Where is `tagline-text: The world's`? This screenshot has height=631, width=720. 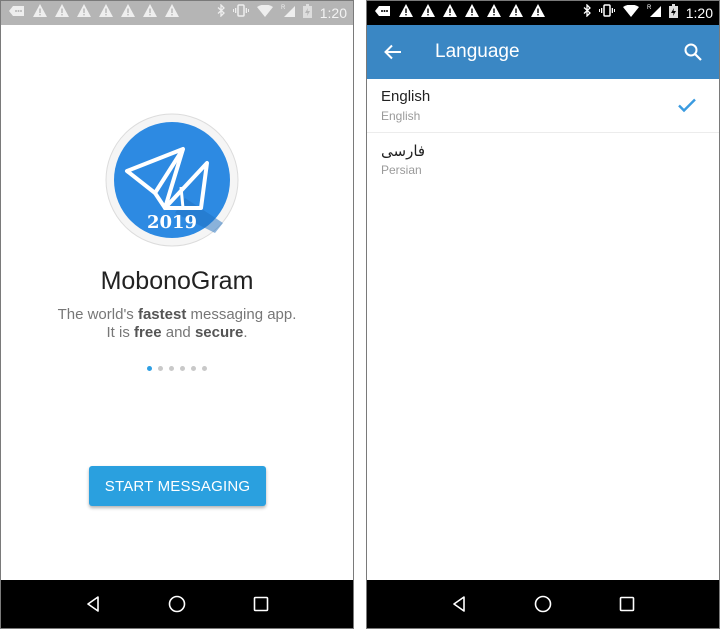
tagline-text: The world's is located at coordinates (97, 314).